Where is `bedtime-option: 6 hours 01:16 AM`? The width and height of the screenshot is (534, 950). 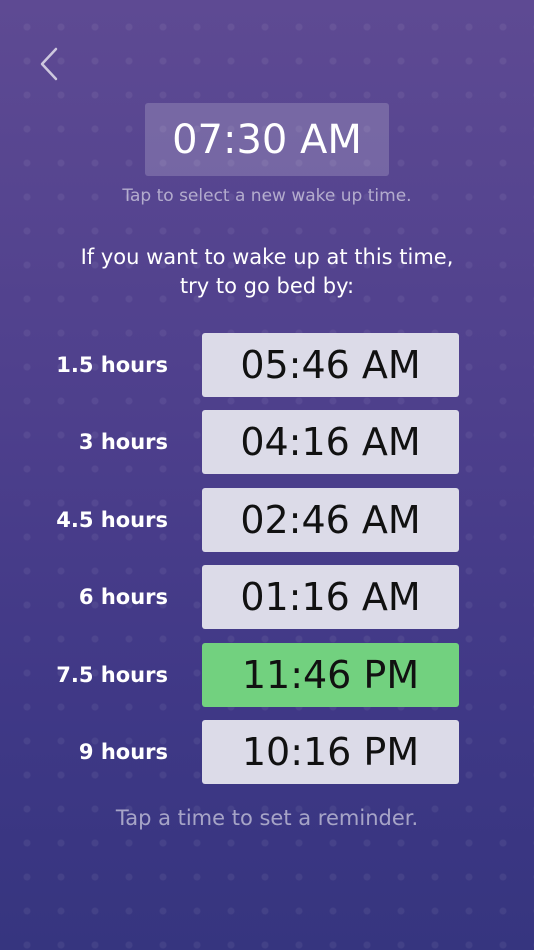
bedtime-option: 6 hours 01:16 AM is located at coordinates (267, 597).